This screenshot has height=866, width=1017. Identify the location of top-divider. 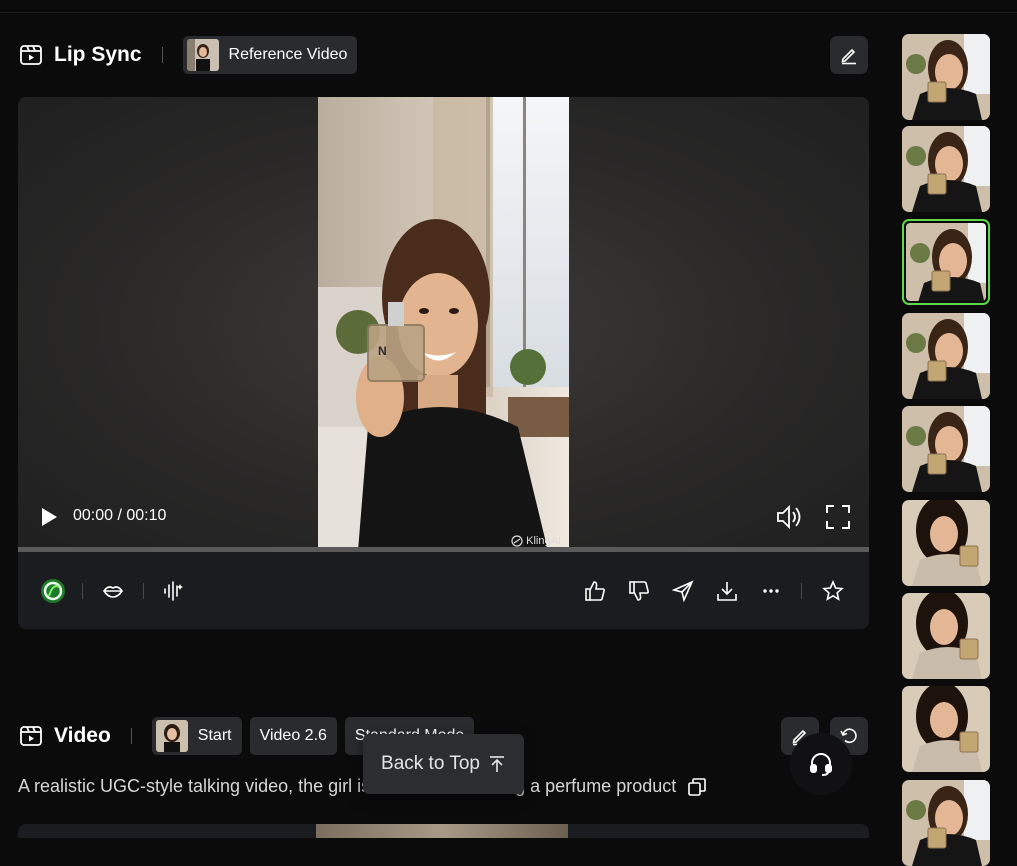
(508, 12).